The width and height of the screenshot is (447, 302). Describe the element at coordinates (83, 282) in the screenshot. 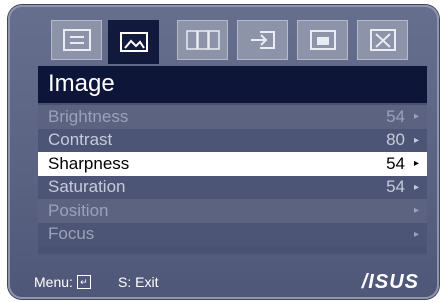

I see `enter-icon: ↵` at that location.